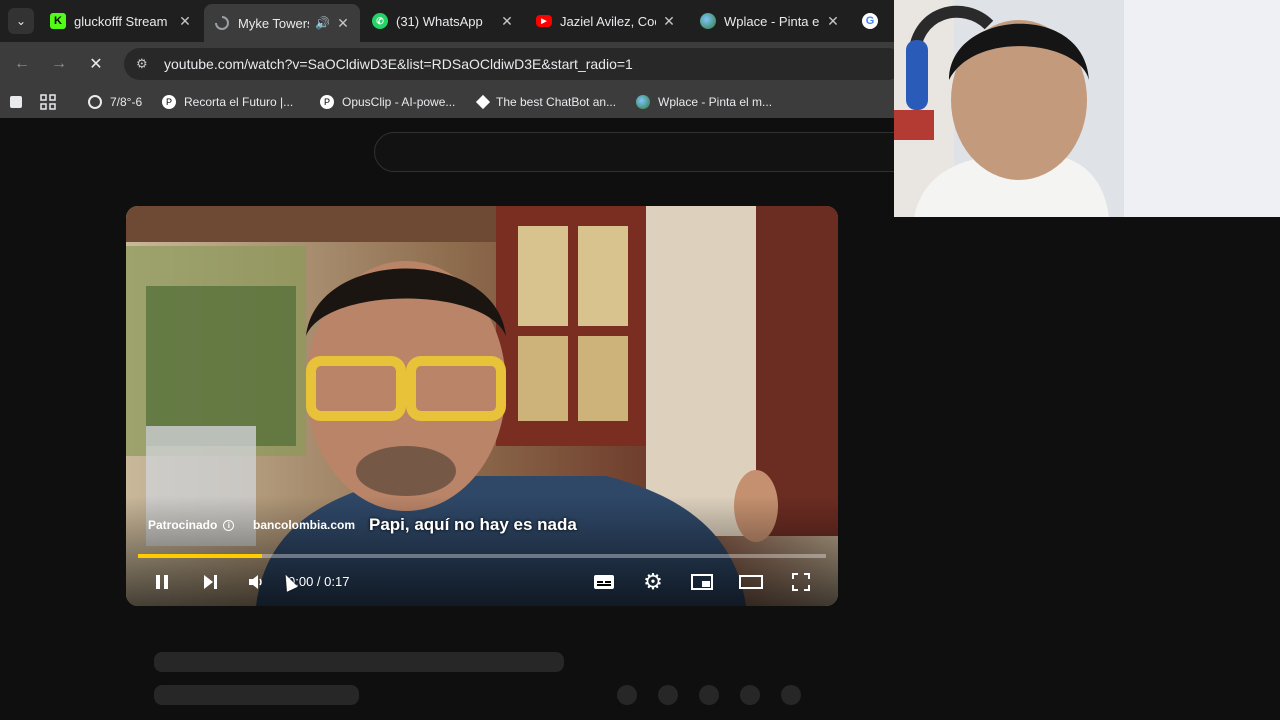 The width and height of the screenshot is (1280, 720). What do you see at coordinates (16, 102) in the screenshot?
I see `tab-groups-icon` at bounding box center [16, 102].